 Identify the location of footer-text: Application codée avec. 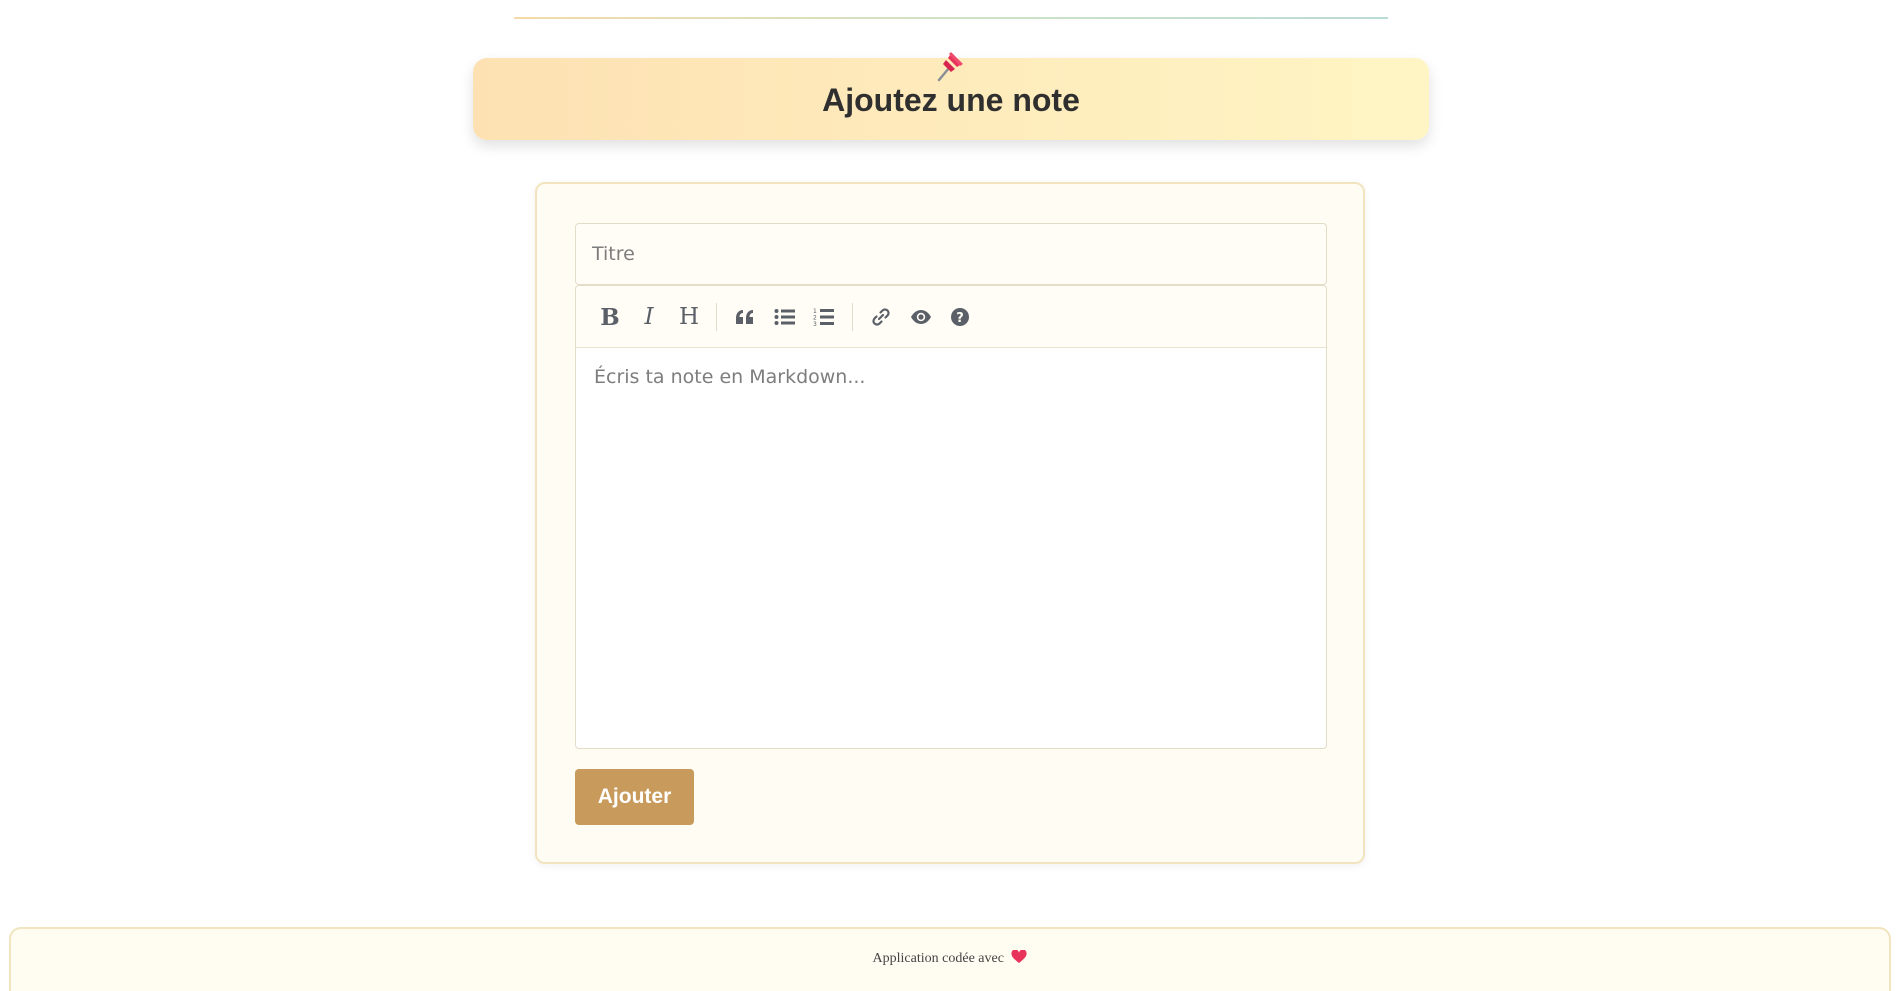
(938, 958).